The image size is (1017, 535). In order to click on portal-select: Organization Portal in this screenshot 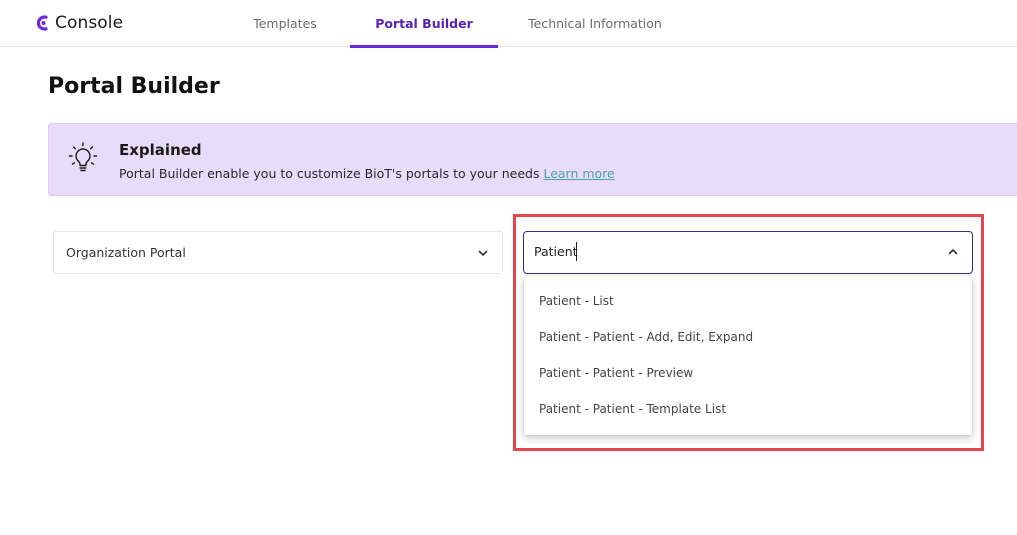, I will do `click(278, 252)`.